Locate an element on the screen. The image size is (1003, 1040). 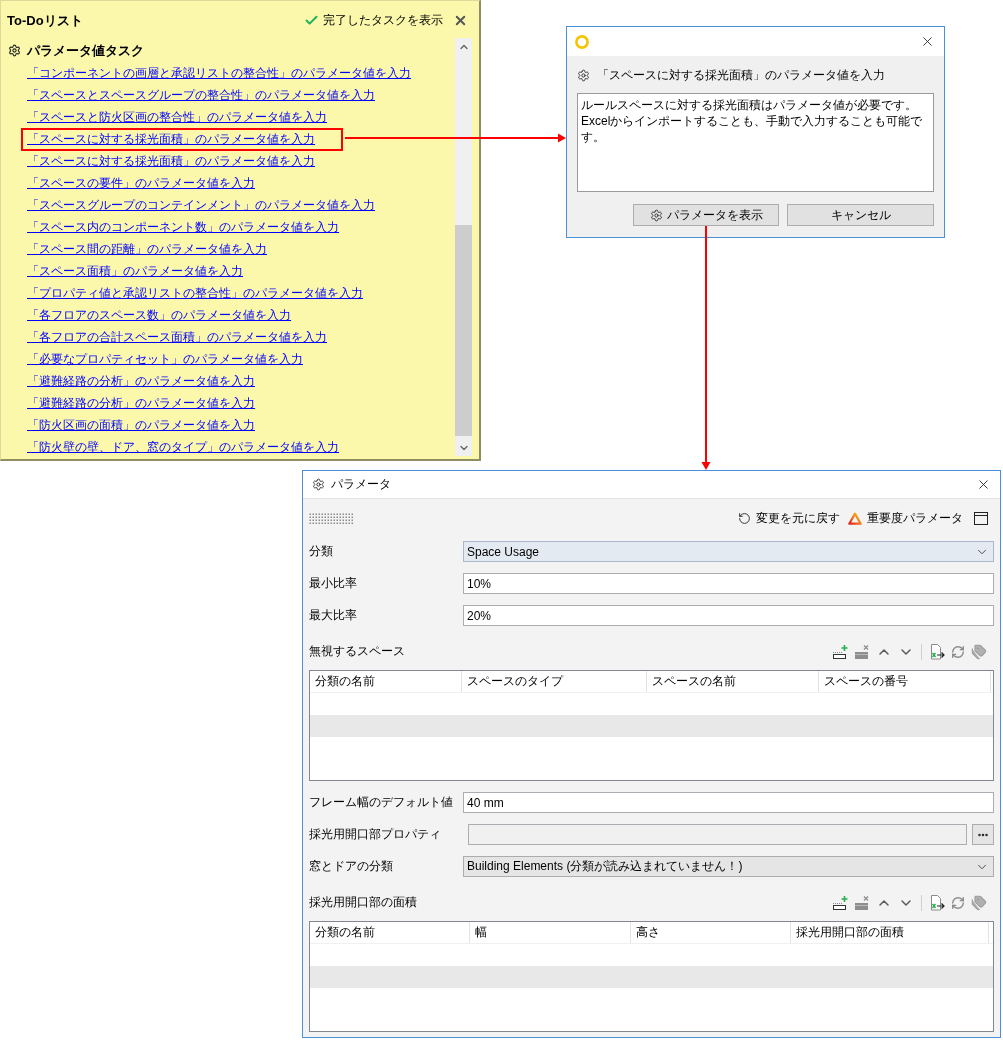
input-field: 20% is located at coordinates (728, 615).